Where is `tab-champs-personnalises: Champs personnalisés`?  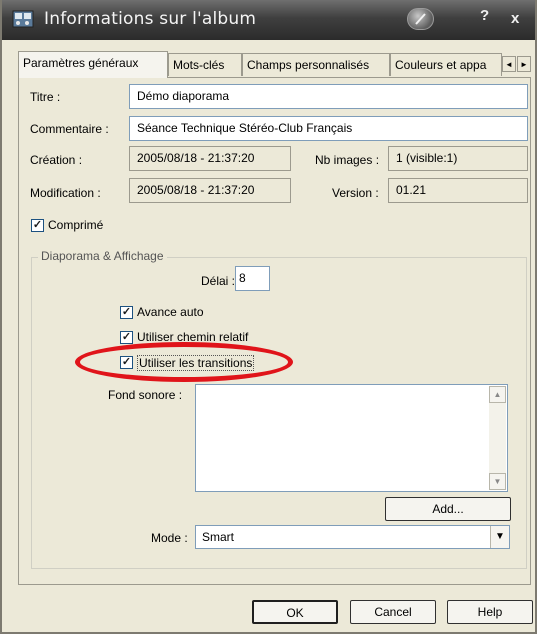
tab-champs-personnalises: Champs personnalisés is located at coordinates (316, 64).